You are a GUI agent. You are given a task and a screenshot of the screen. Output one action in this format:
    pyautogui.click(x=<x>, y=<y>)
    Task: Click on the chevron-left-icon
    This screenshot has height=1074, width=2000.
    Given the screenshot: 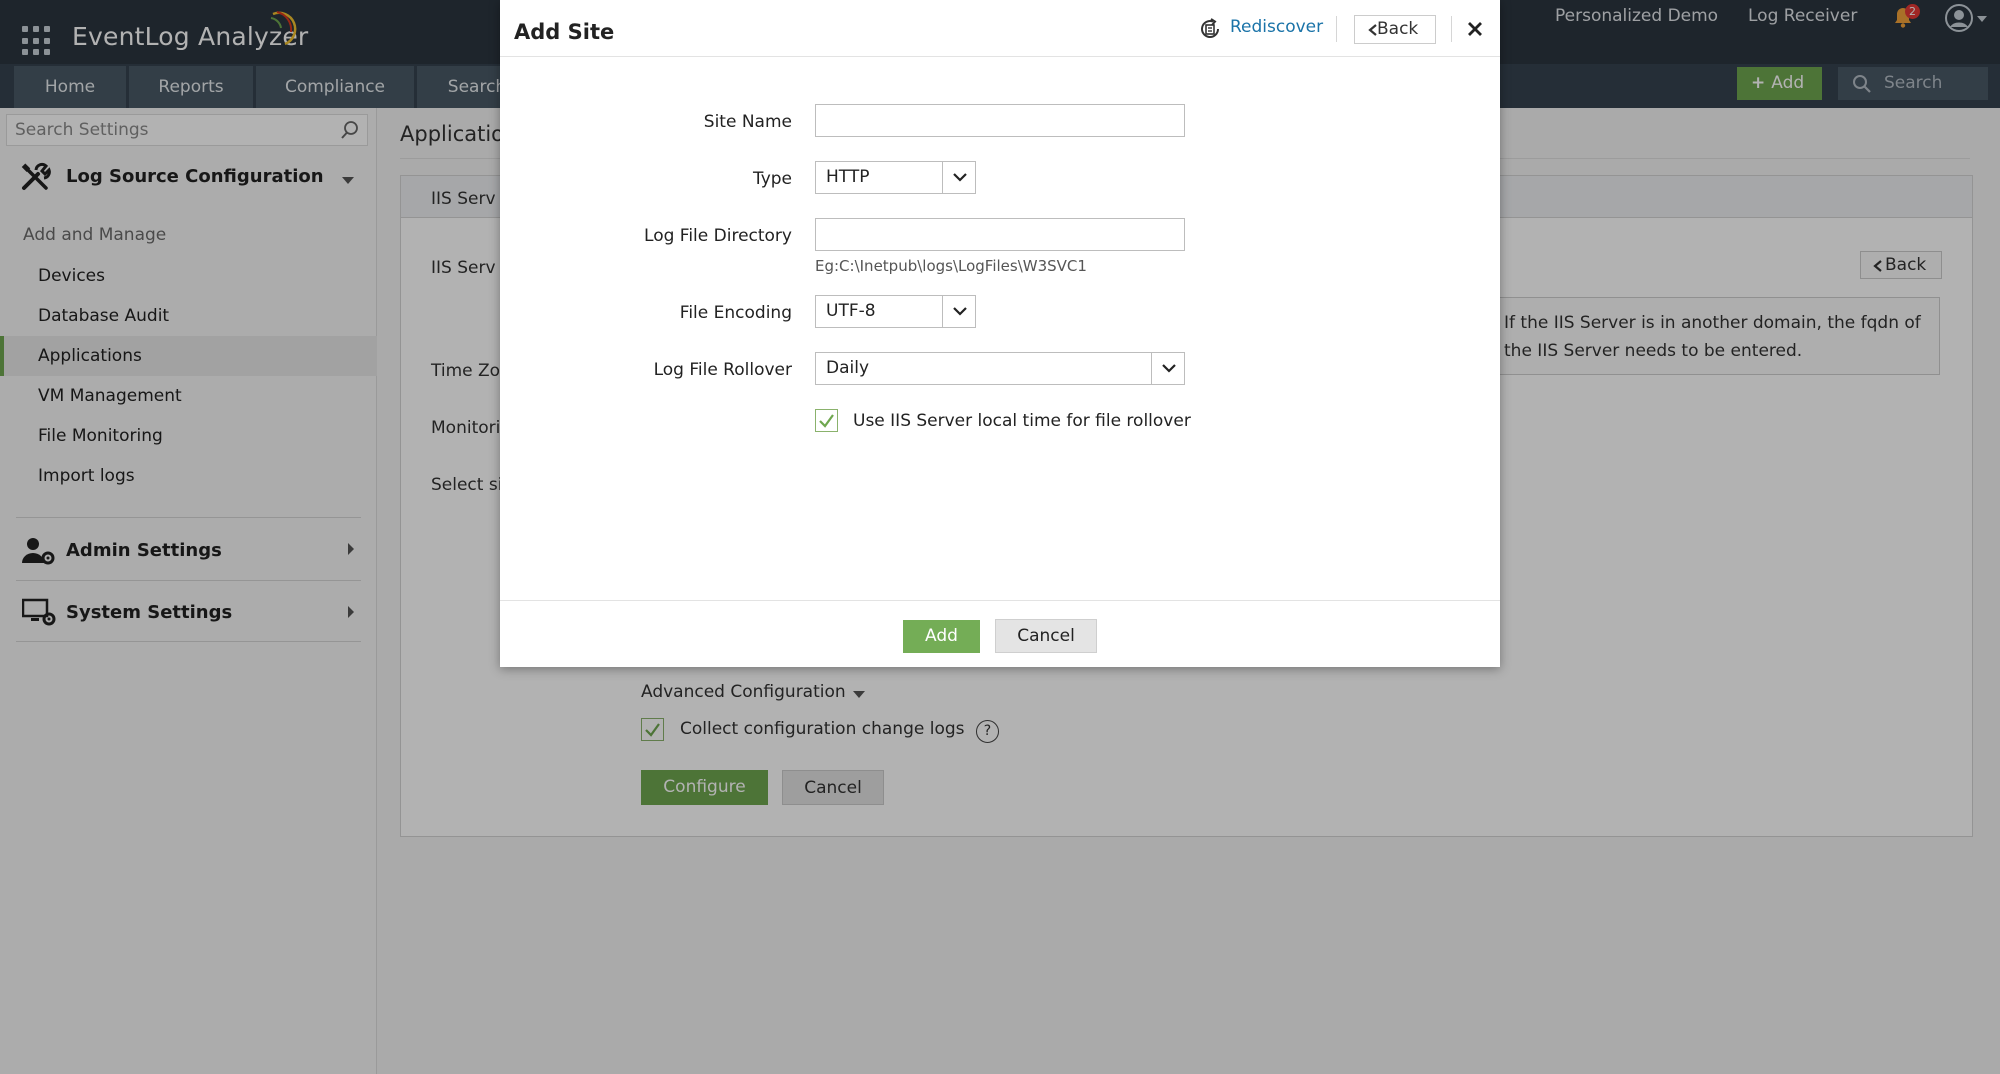 What is the action you would take?
    pyautogui.click(x=1372, y=30)
    